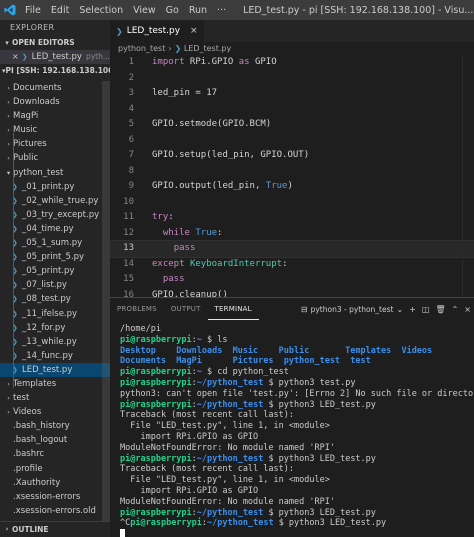 The image size is (474, 537). I want to click on tab-output: OUTPUT, so click(186, 309).